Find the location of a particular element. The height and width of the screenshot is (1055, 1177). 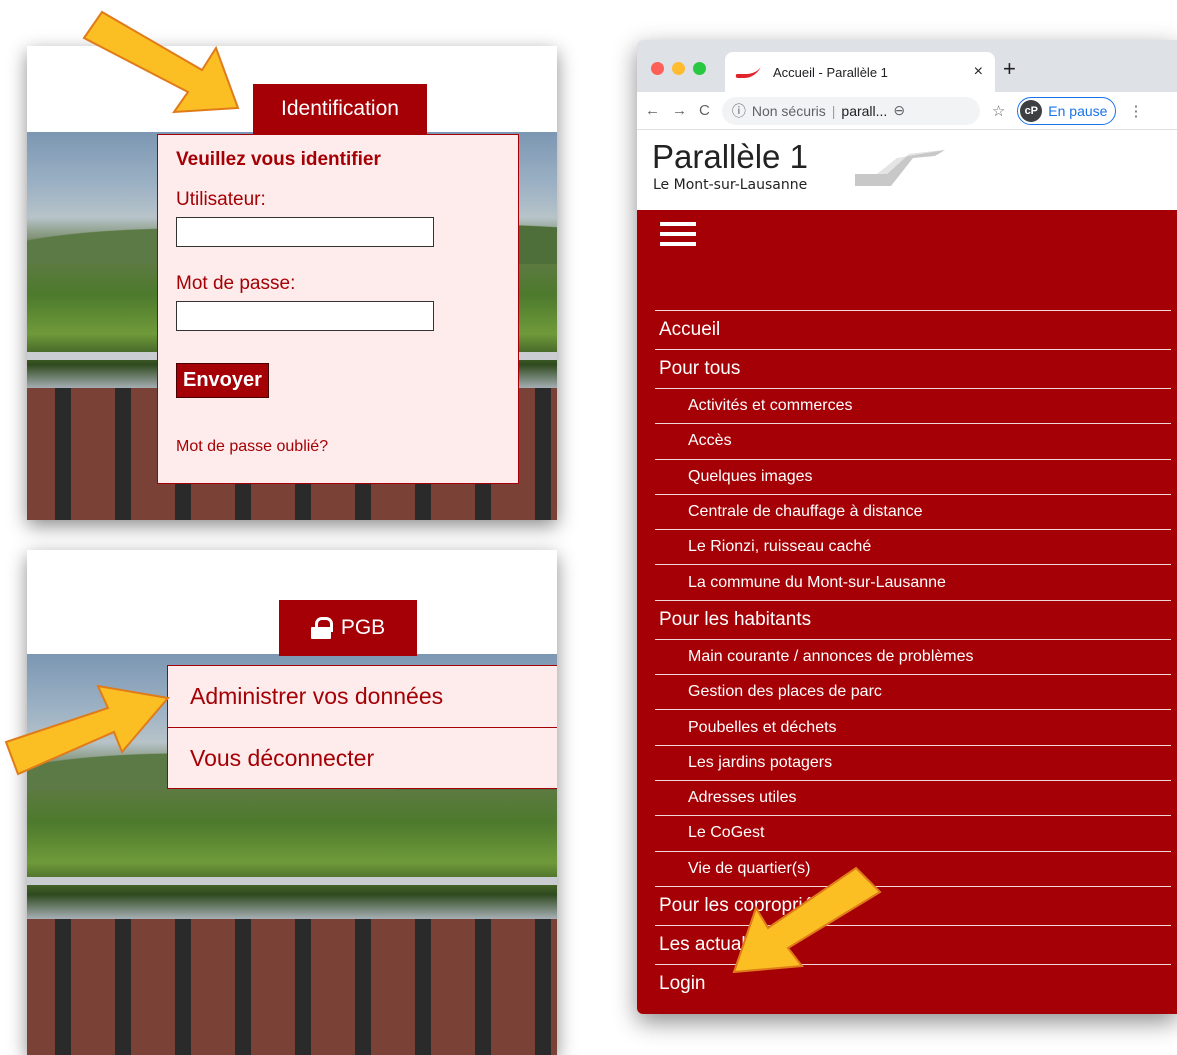

submenu-item: Centrale de chauffage à distance is located at coordinates (913, 511).